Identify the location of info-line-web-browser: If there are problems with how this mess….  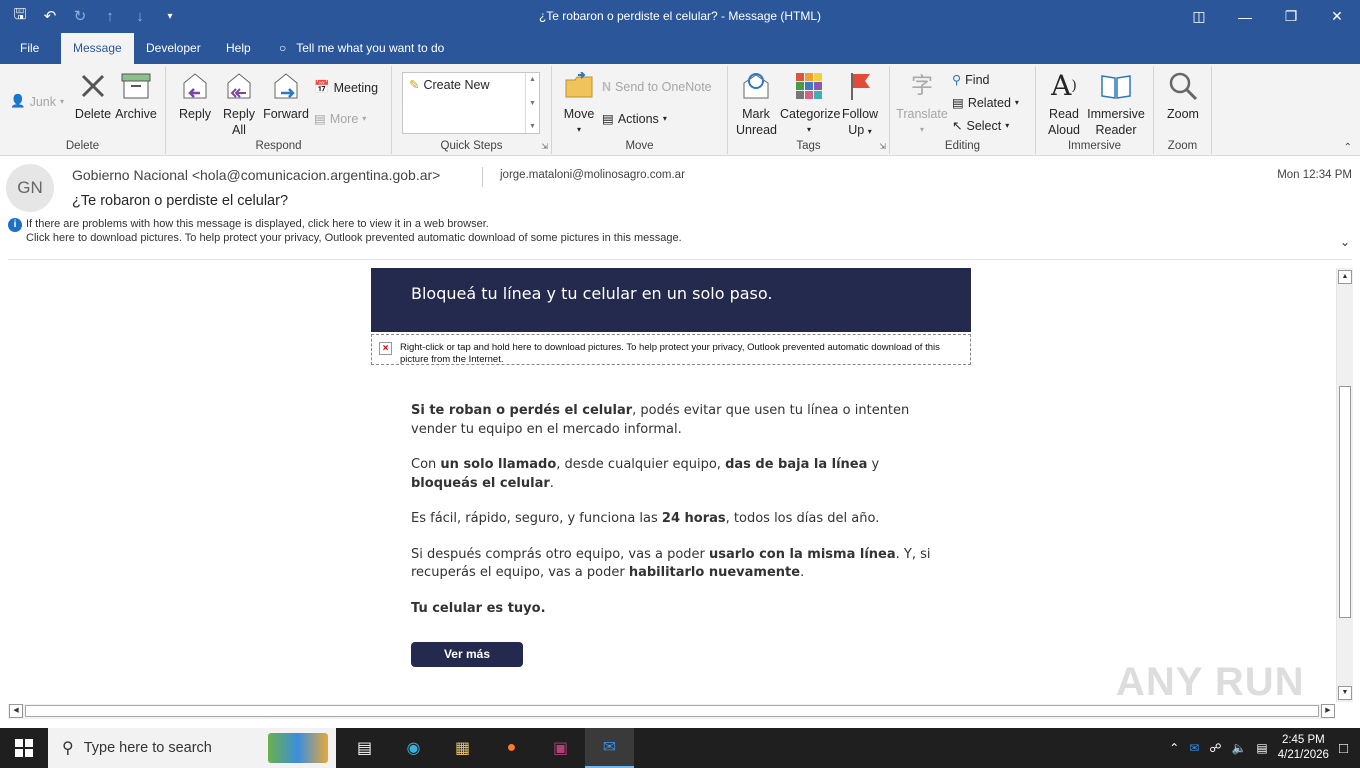
(354, 224).